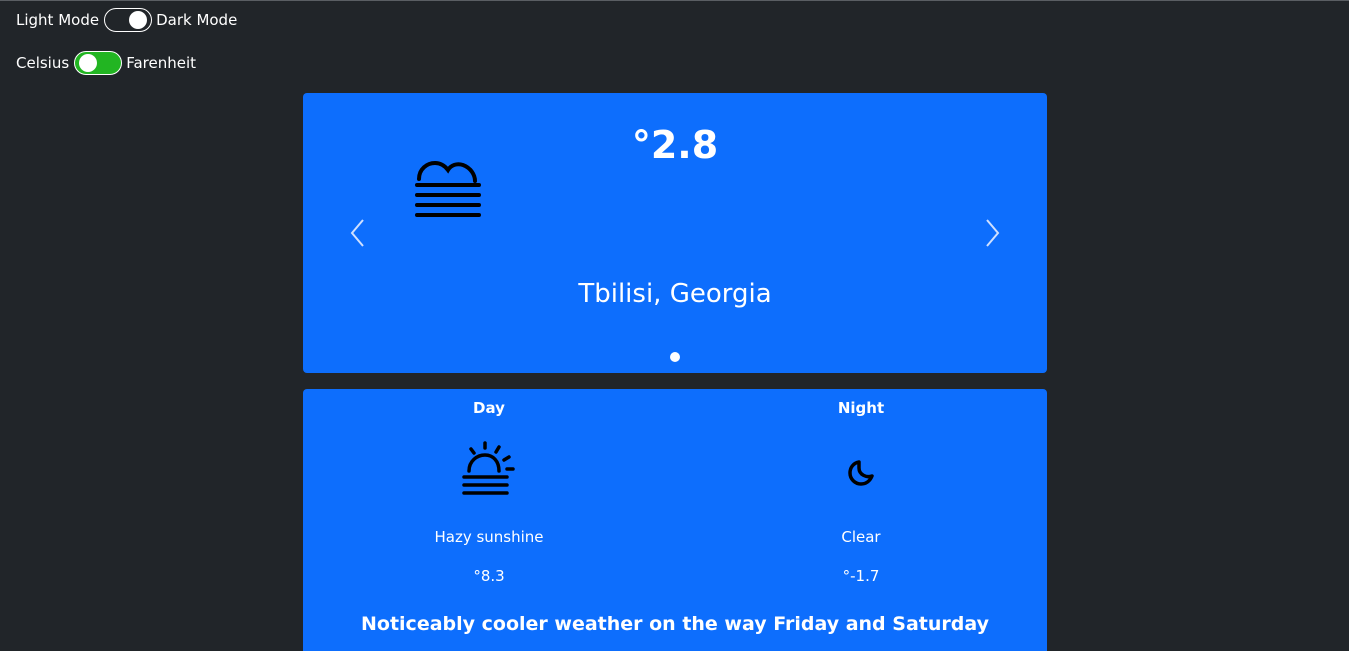 This screenshot has width=1349, height=651. Describe the element at coordinates (861, 537) in the screenshot. I see `night-description: Clear` at that location.